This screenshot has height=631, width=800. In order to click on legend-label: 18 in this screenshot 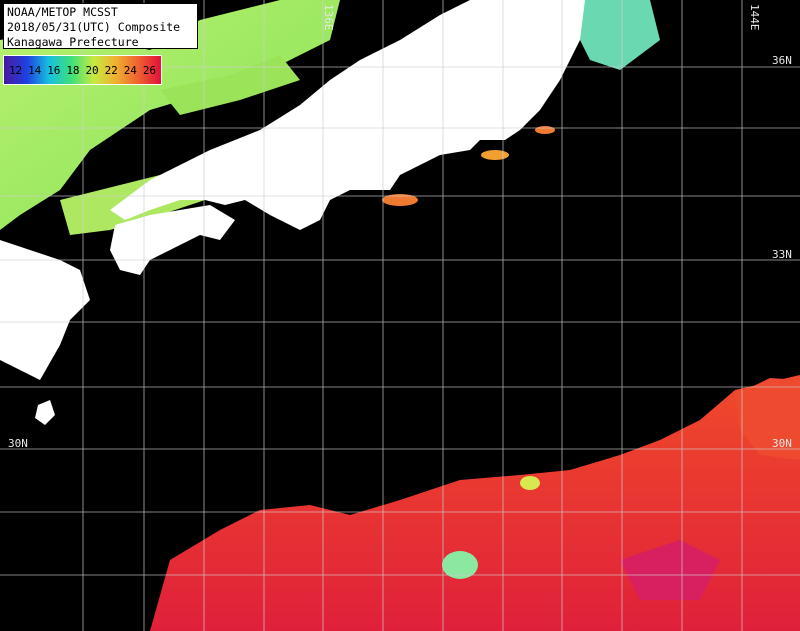, I will do `click(73, 70)`.